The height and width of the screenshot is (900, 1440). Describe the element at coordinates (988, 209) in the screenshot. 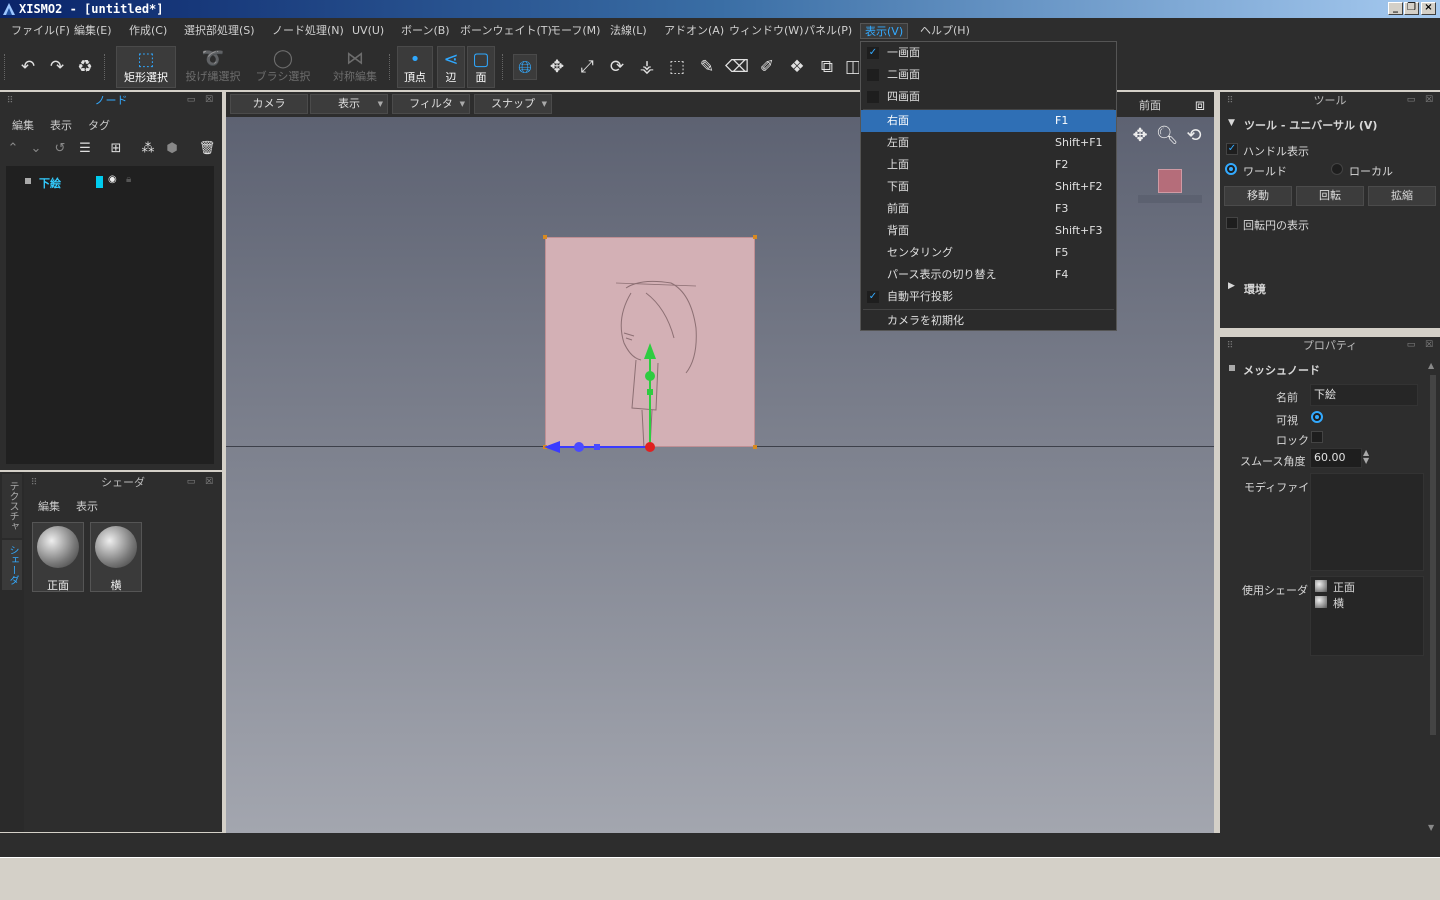

I see `menu-item-front-view: 前面 F3` at that location.